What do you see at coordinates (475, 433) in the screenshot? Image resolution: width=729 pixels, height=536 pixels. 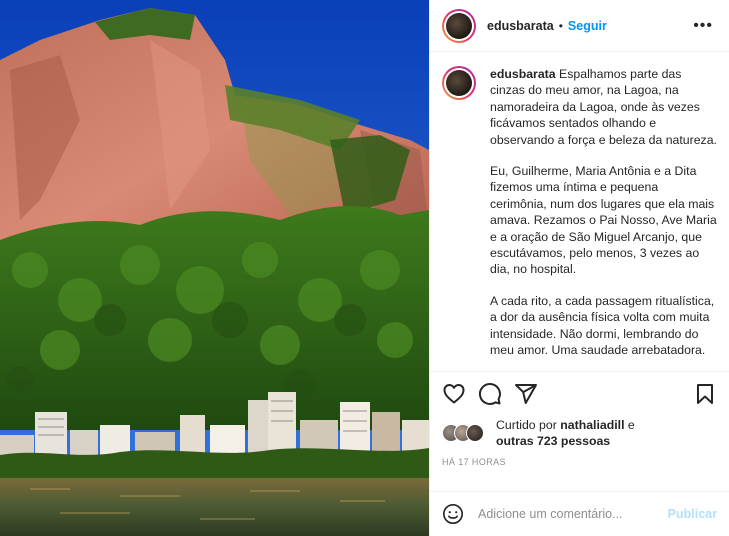 I see `liker-avatar` at bounding box center [475, 433].